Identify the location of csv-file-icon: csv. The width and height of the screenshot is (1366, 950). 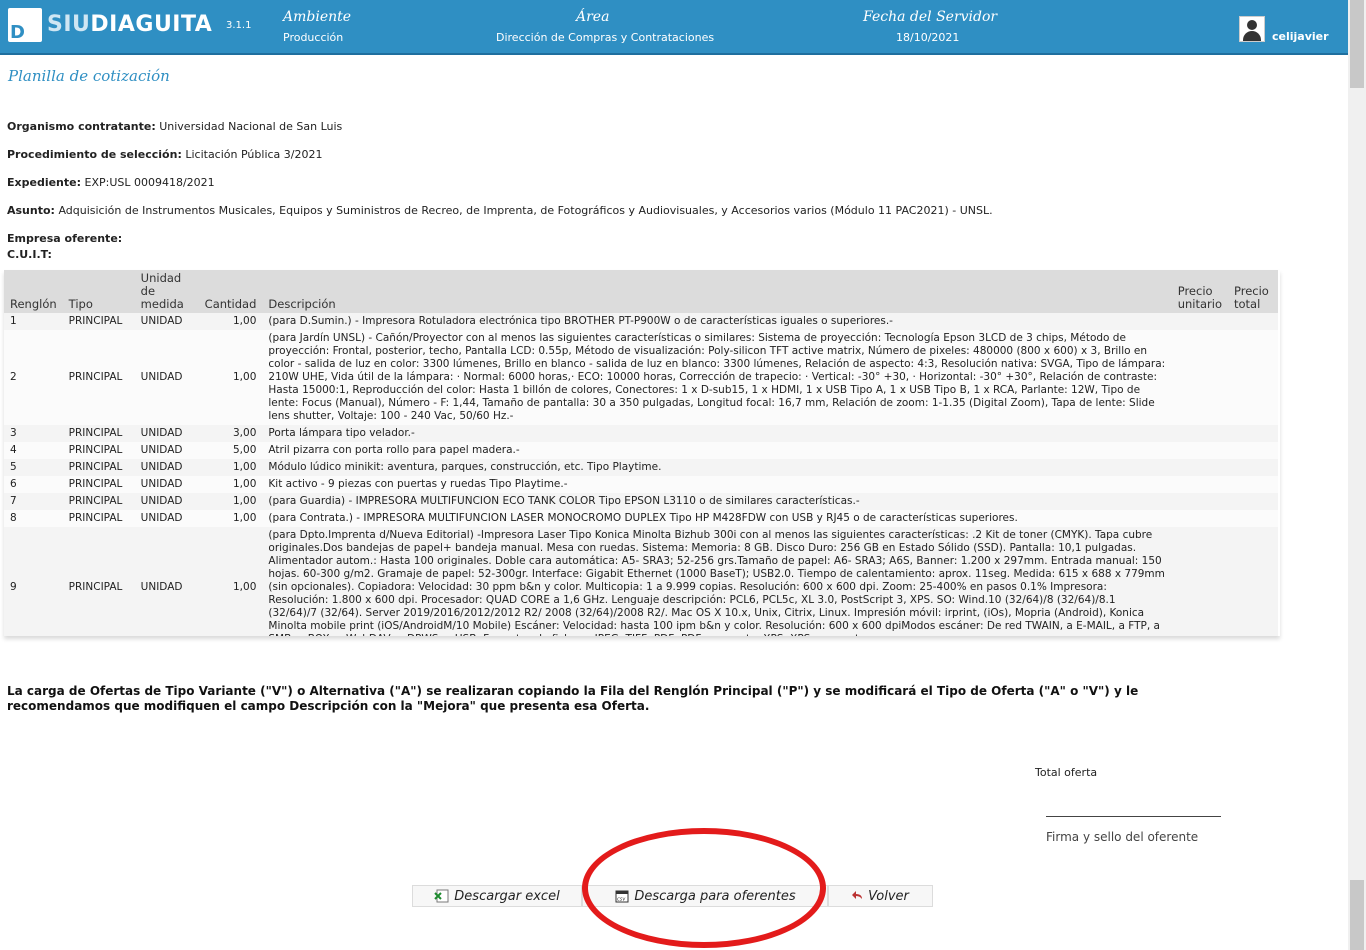
(622, 896).